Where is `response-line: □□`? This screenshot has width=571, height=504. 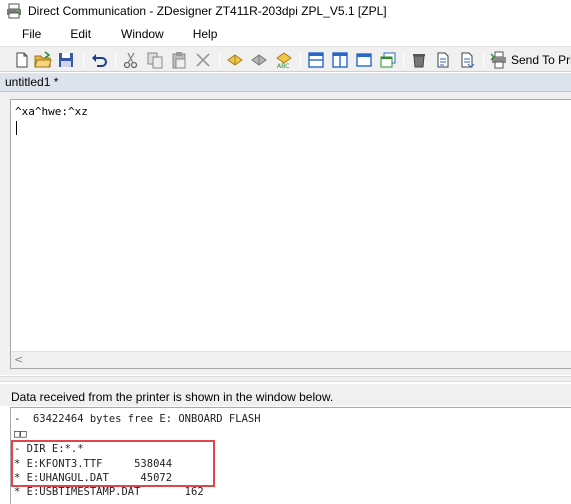 response-line: □□ is located at coordinates (20, 434).